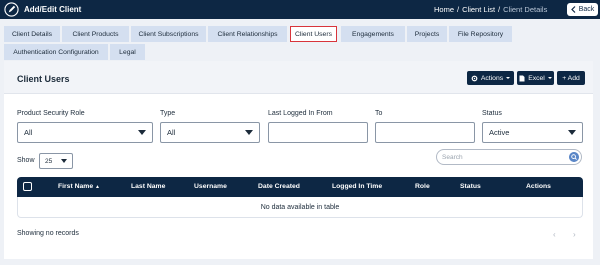 This screenshot has height=265, width=600. I want to click on tab-client-details: Client Details, so click(32, 34).